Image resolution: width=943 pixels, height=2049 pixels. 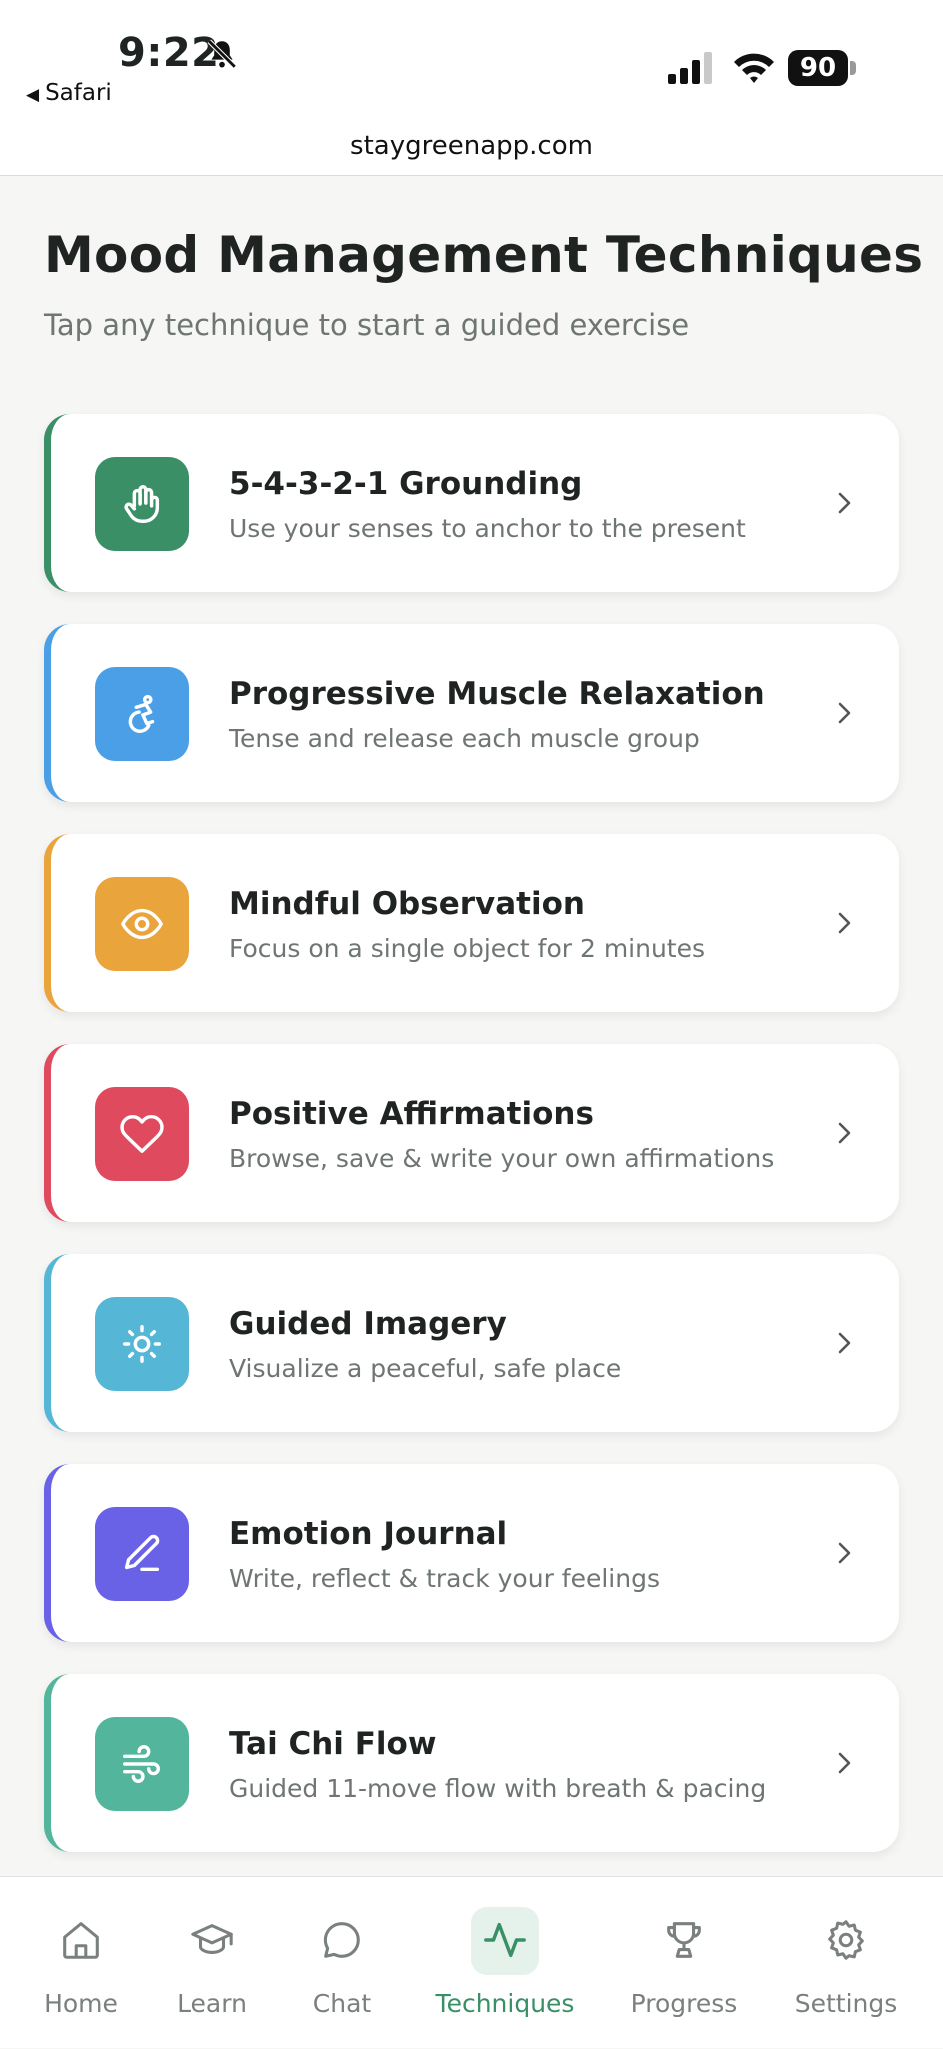 I want to click on graduation-cap-icon, so click(x=212, y=1939).